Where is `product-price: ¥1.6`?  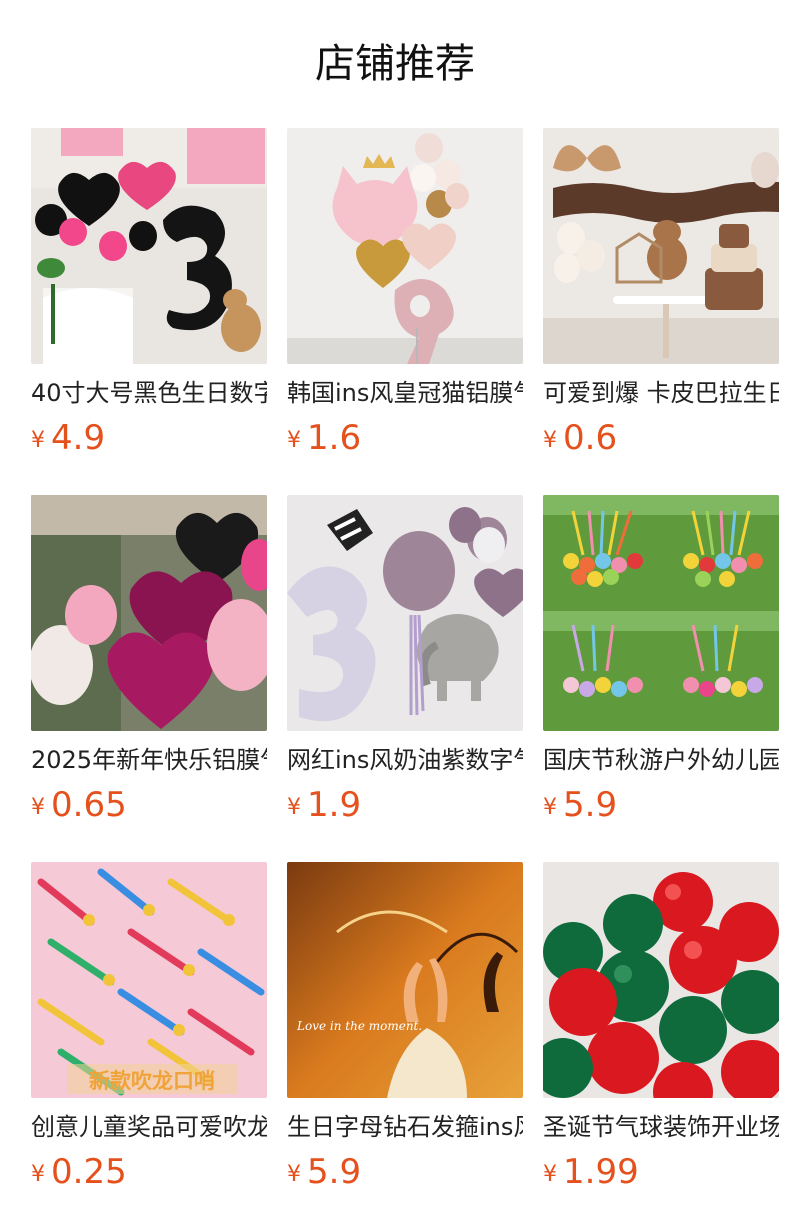
product-price: ¥1.6 is located at coordinates (324, 438).